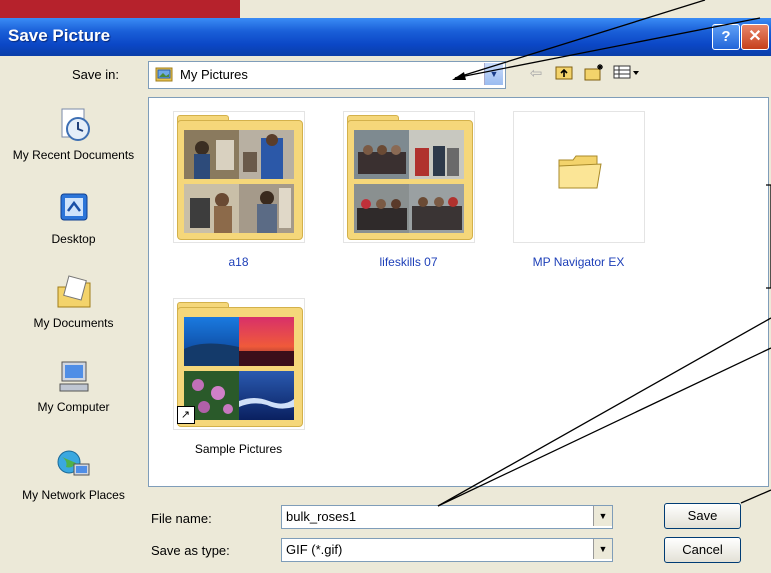 Image resolution: width=771 pixels, height=573 pixels. What do you see at coordinates (408, 262) in the screenshot?
I see `file-item-label: lifeskills 07` at bounding box center [408, 262].